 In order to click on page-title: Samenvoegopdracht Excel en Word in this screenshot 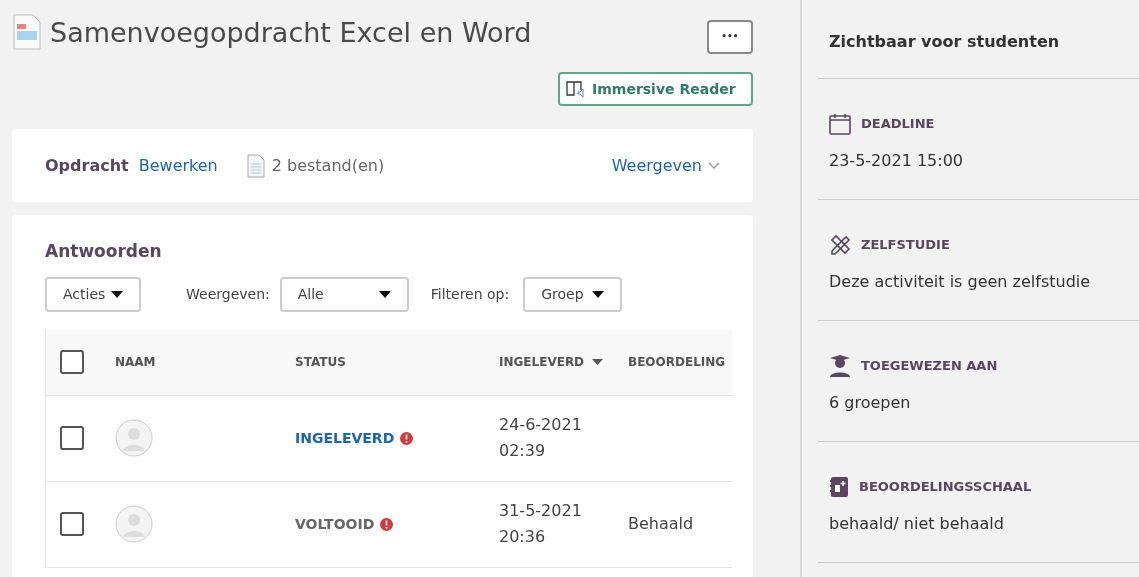, I will do `click(291, 32)`.